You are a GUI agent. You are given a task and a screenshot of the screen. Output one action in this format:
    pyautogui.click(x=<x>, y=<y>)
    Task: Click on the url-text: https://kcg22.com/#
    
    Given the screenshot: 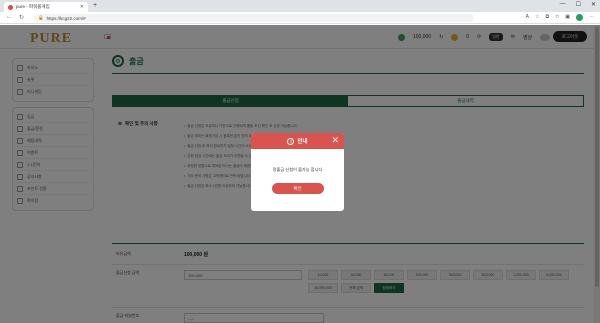 What is the action you would take?
    pyautogui.click(x=66, y=18)
    